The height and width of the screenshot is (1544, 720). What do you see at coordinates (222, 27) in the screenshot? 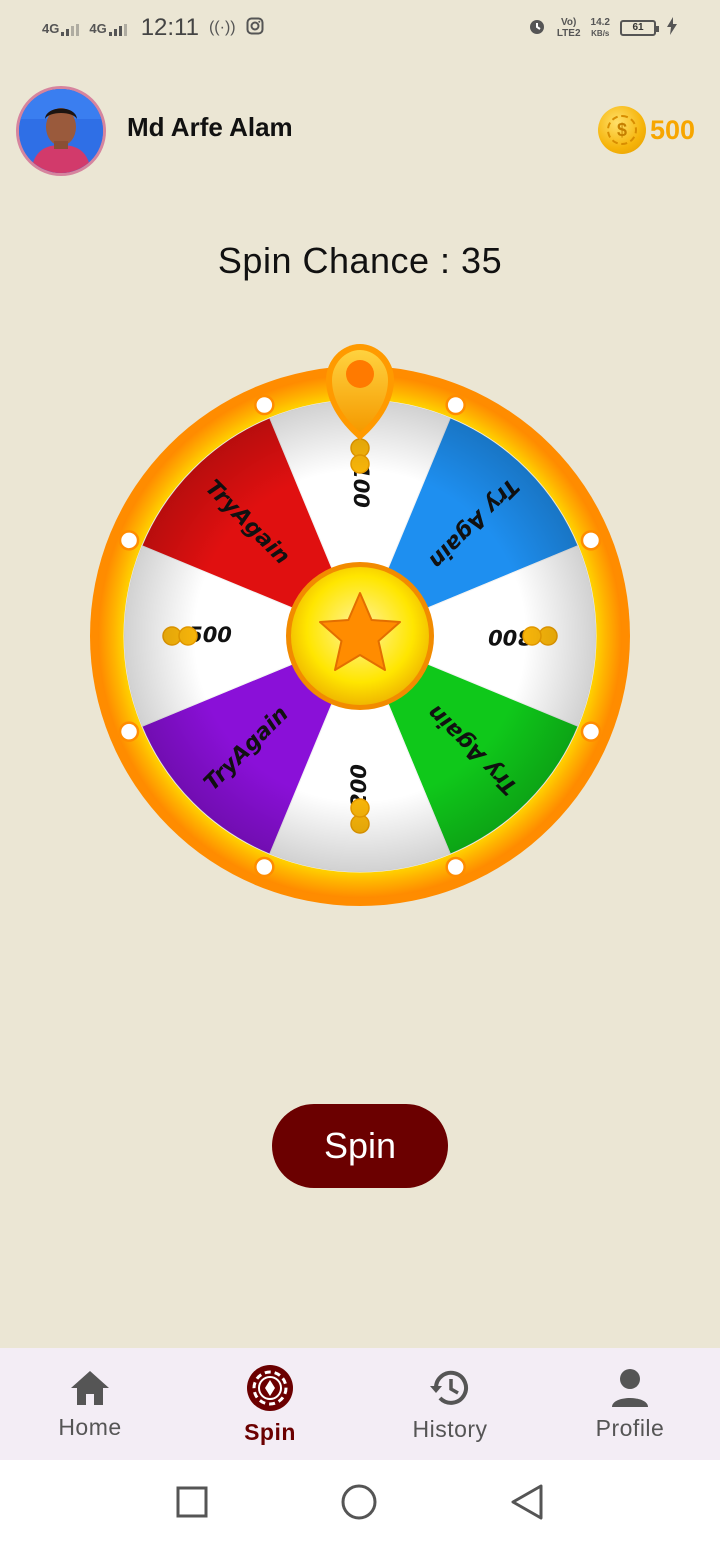
I see `hotspot-icon: ((·))` at bounding box center [222, 27].